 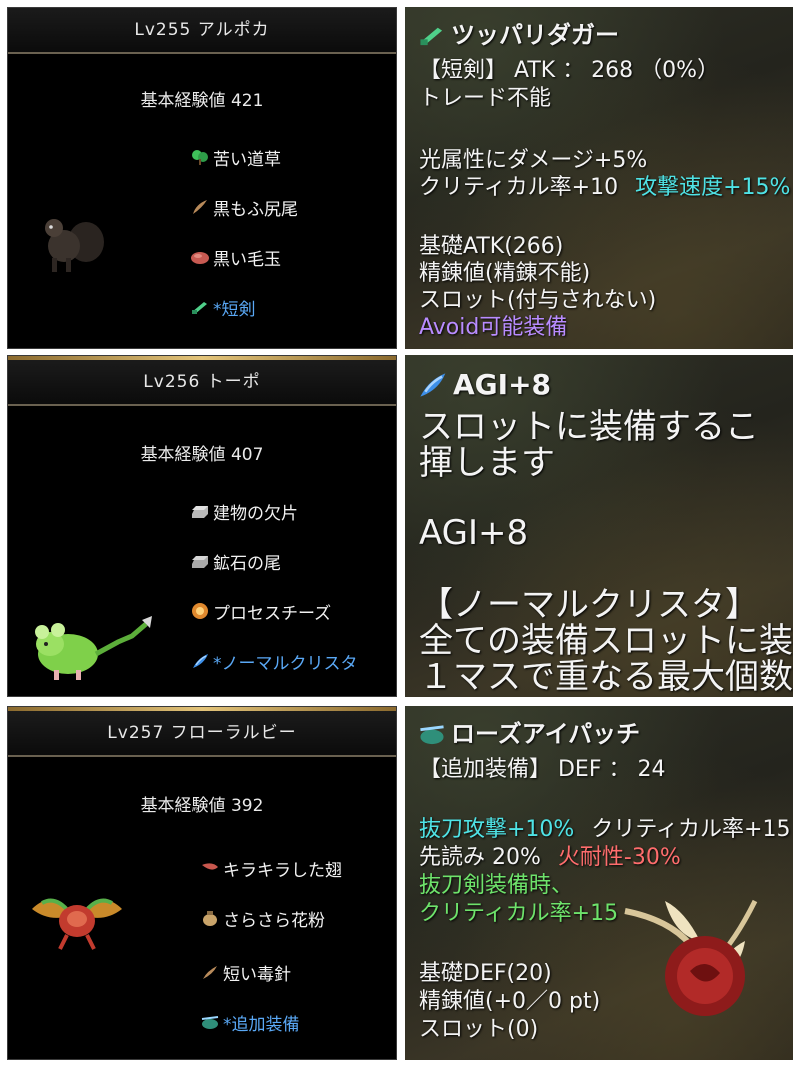 I want to click on description-line: スロットに装備するこ, so click(x=589, y=427).